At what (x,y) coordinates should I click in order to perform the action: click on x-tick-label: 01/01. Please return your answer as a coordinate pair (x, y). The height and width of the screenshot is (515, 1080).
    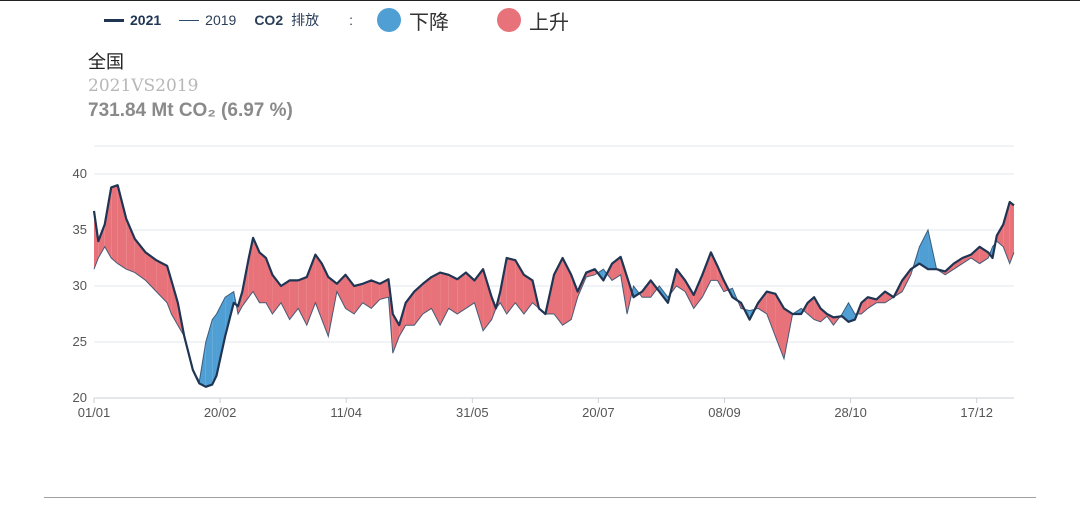
    Looking at the image, I should click on (94, 412).